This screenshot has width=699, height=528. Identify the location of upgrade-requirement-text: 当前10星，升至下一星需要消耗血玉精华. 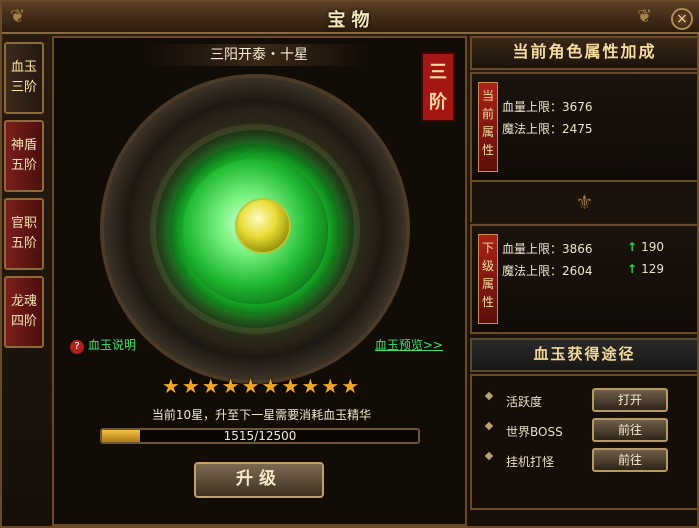
(261, 415).